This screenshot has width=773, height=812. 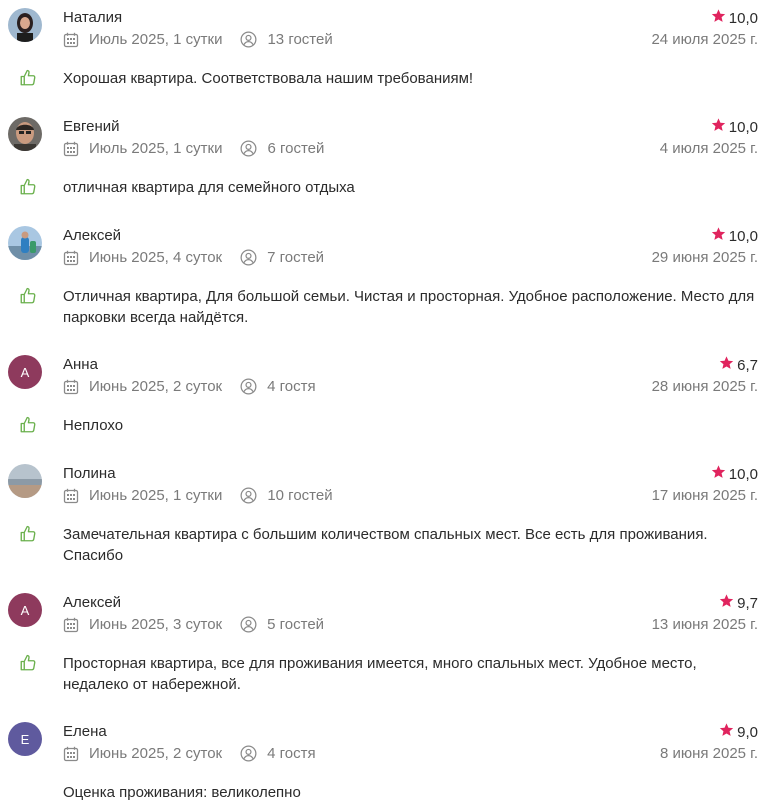 I want to click on stay-info: Июль 2025, 1 сутки 6 гостей, so click(x=193, y=148).